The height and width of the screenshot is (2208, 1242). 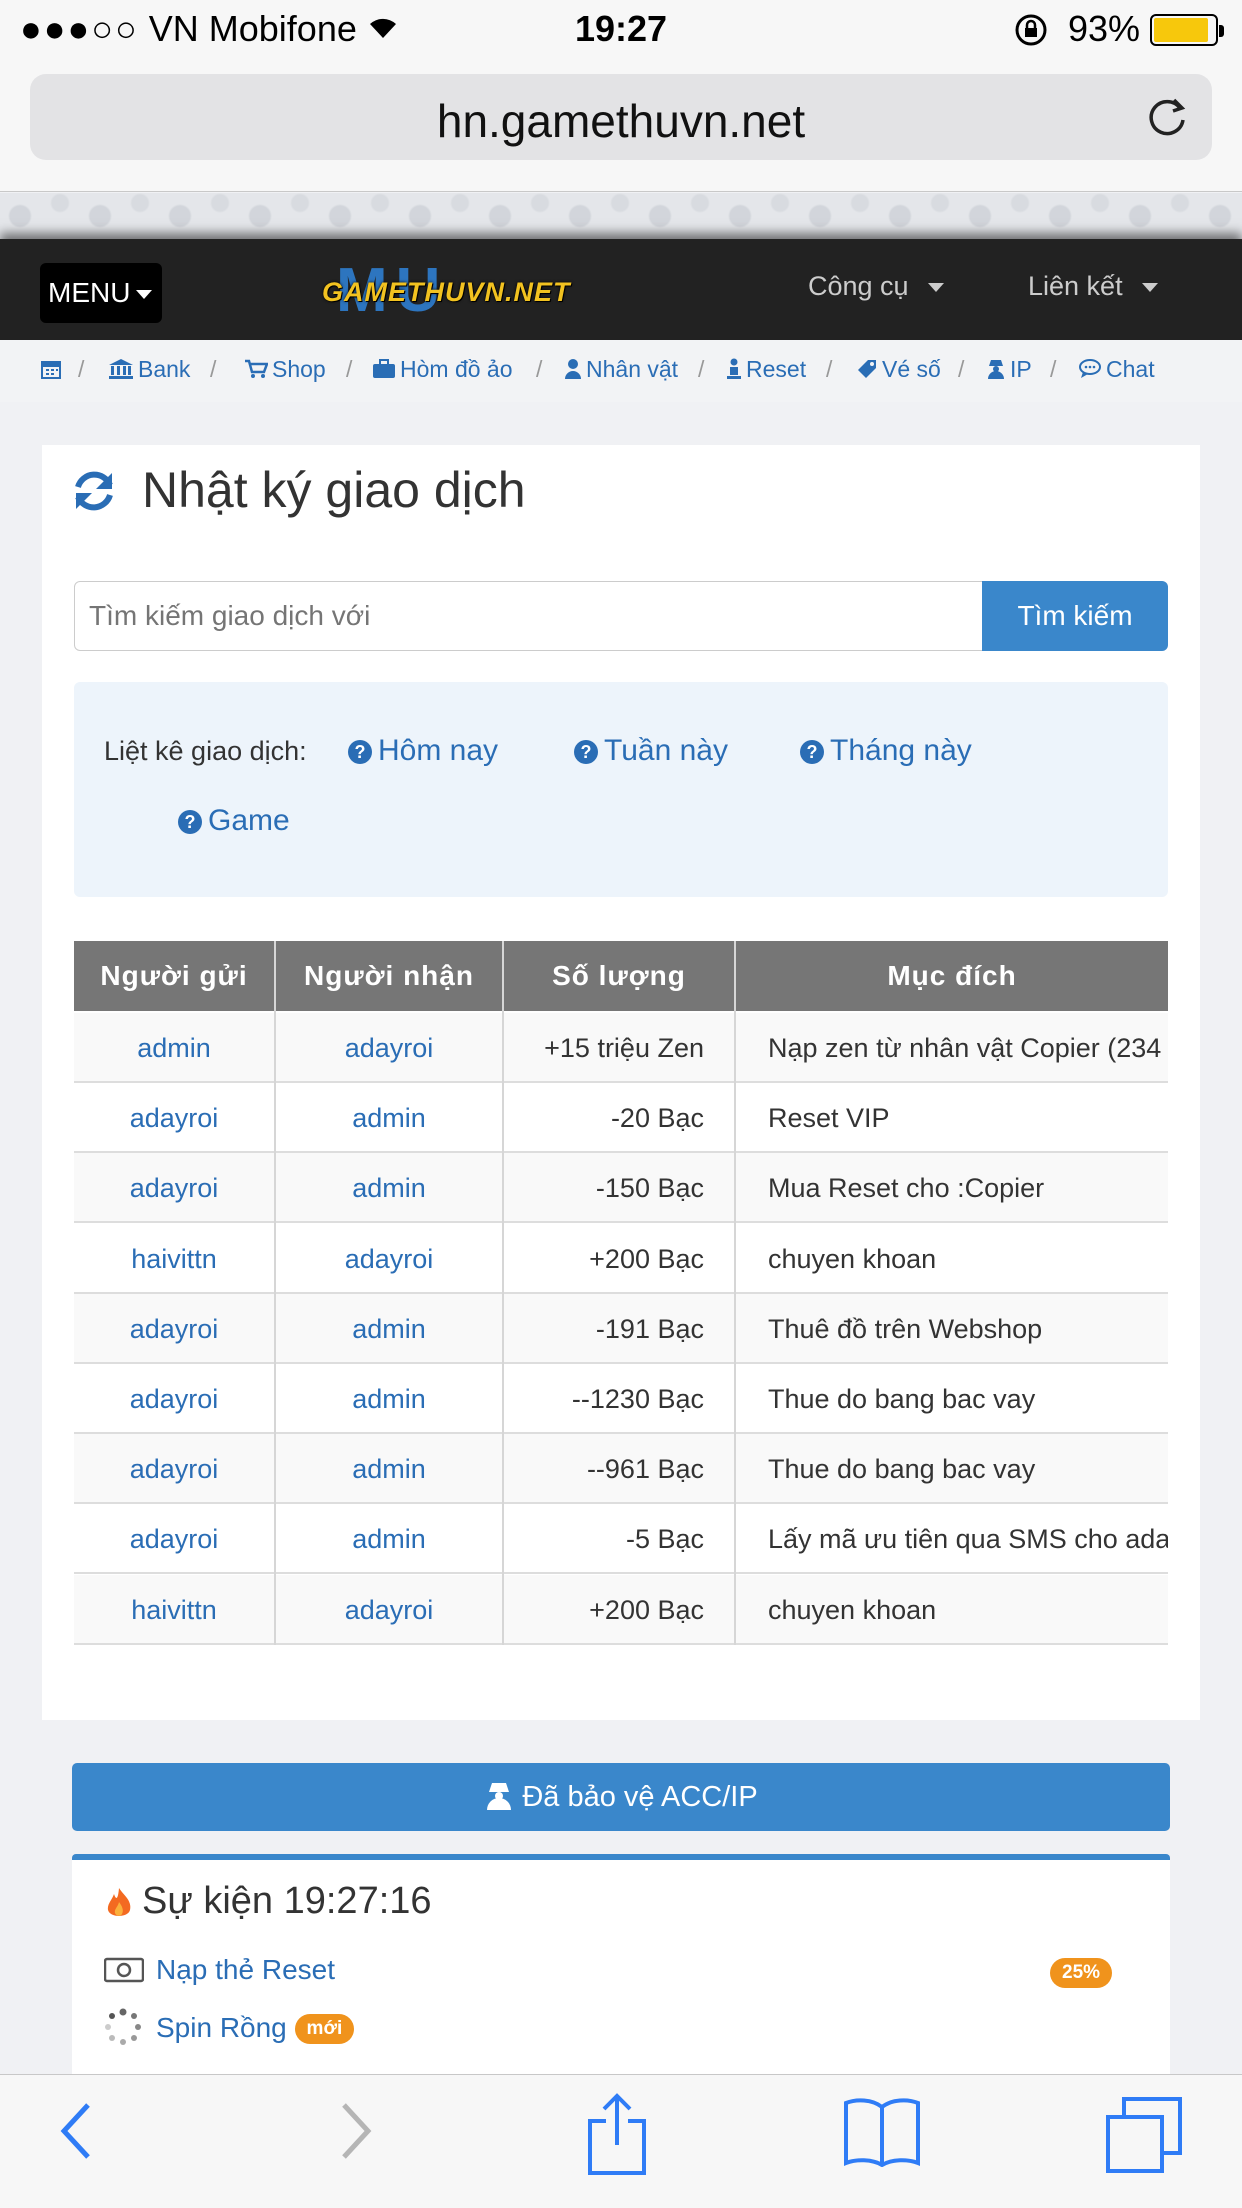 I want to click on calendar-icon, so click(x=51, y=370).